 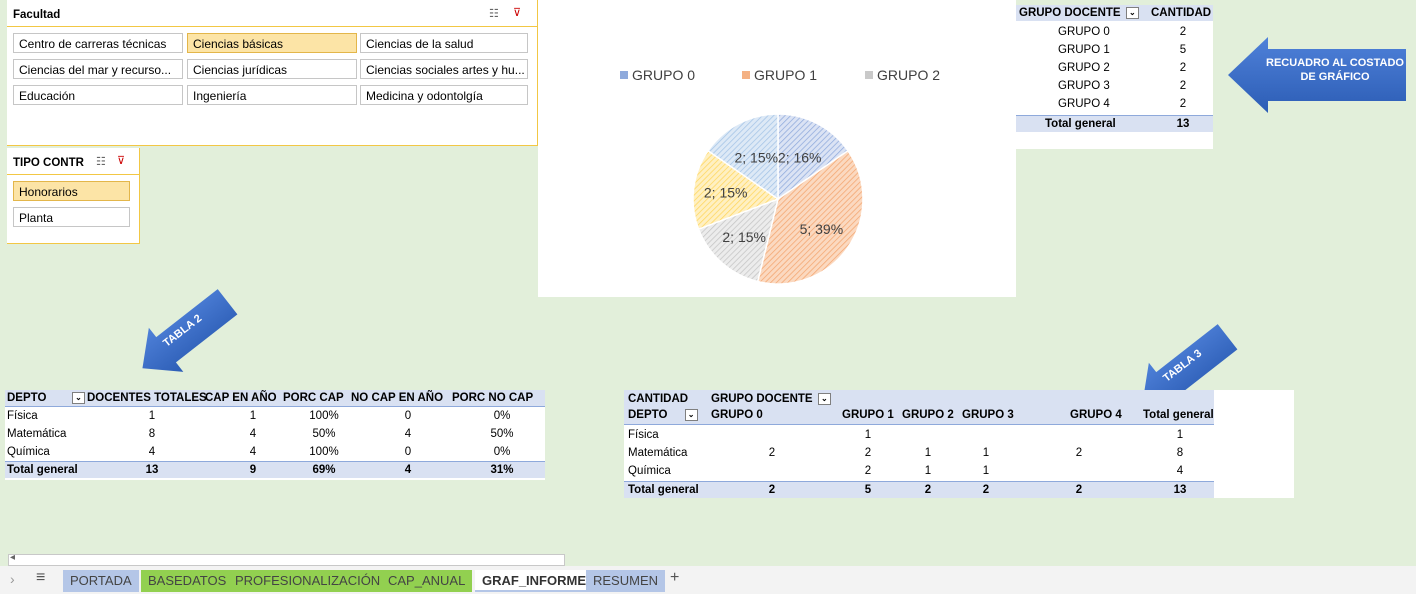 What do you see at coordinates (397, 398) in the screenshot?
I see `tabla2-header-4: NO CAP EN AÑO` at bounding box center [397, 398].